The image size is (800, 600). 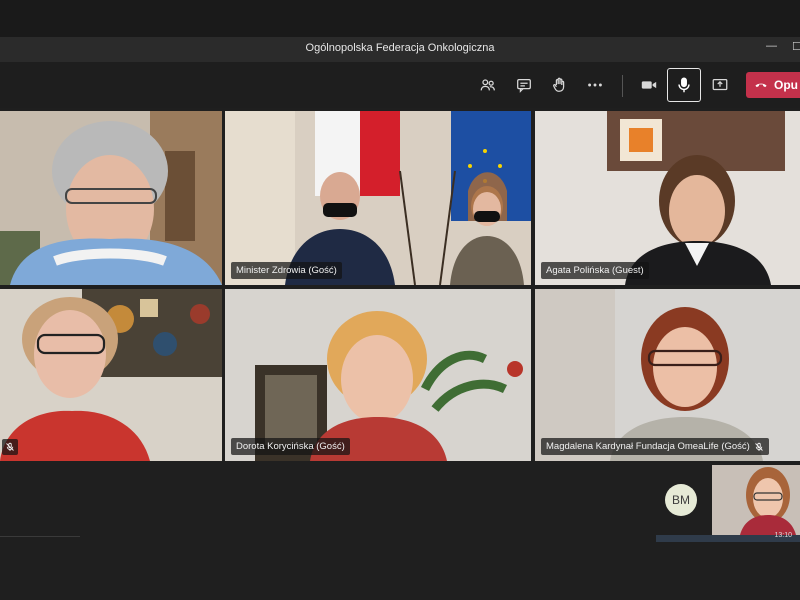 I want to click on maximize-button: ☐, so click(x=796, y=46).